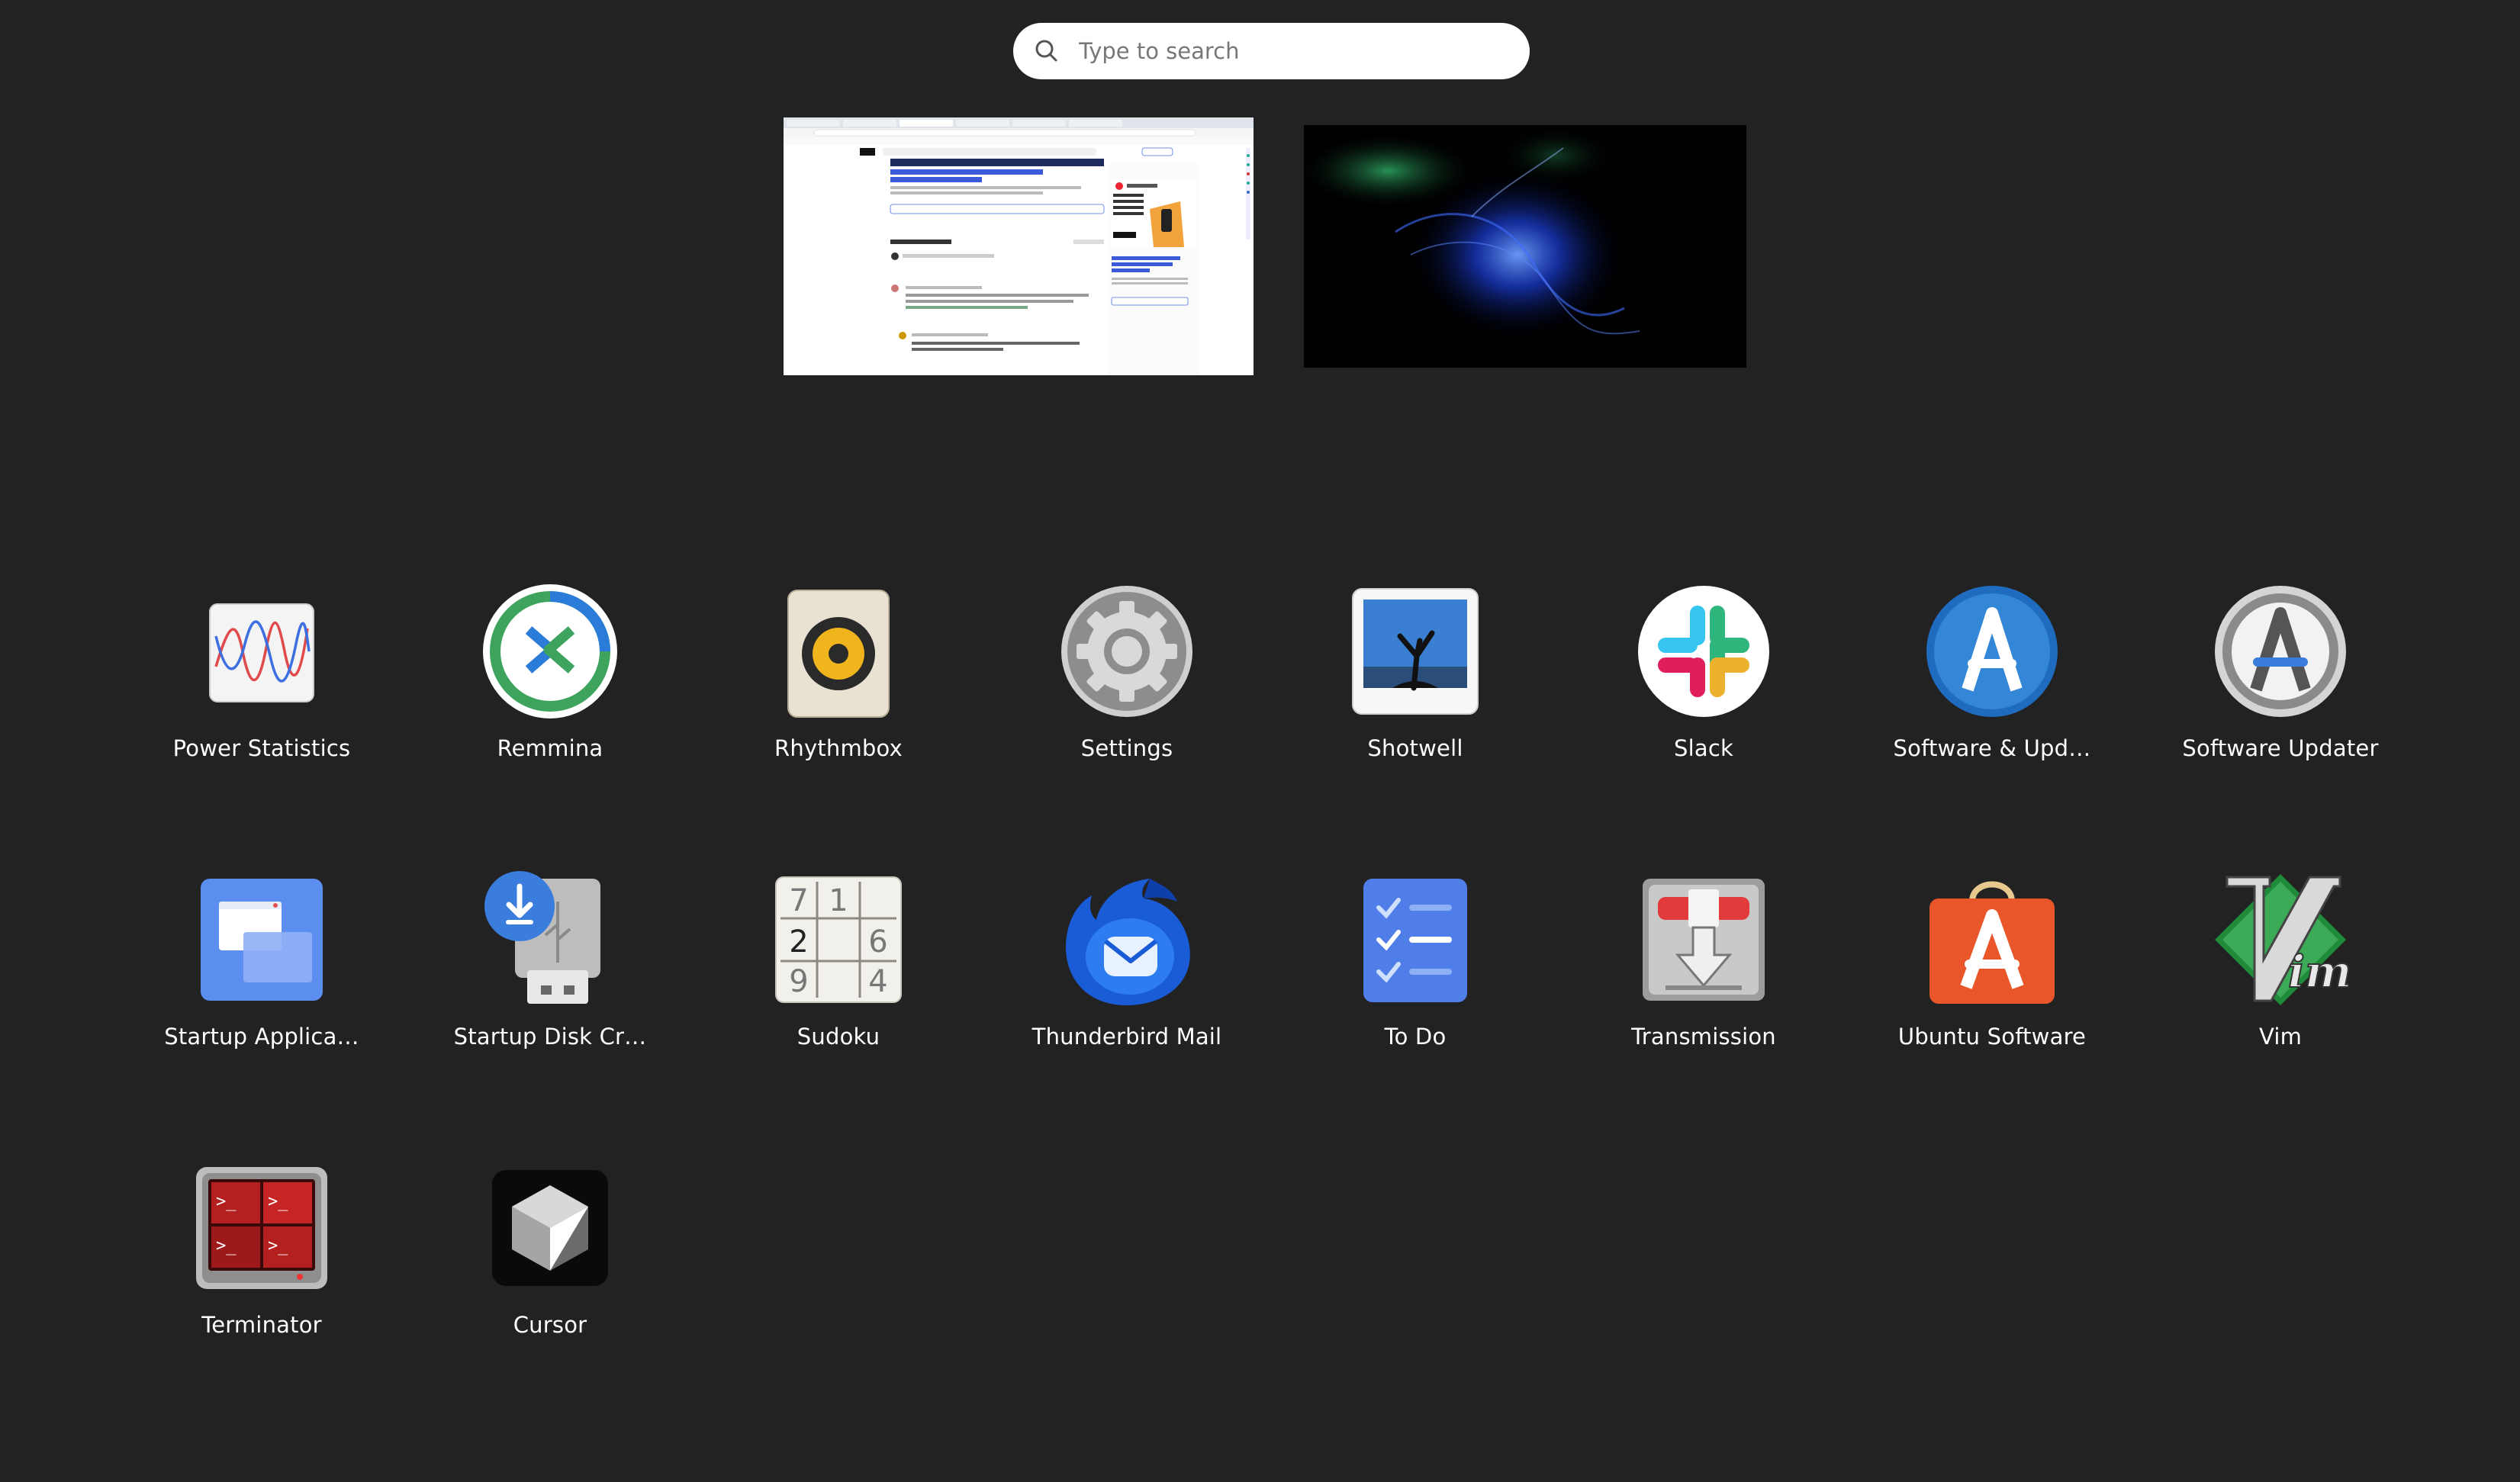 The height and width of the screenshot is (1482, 2520). What do you see at coordinates (878, 942) in the screenshot?
I see `svg-text: 6` at bounding box center [878, 942].